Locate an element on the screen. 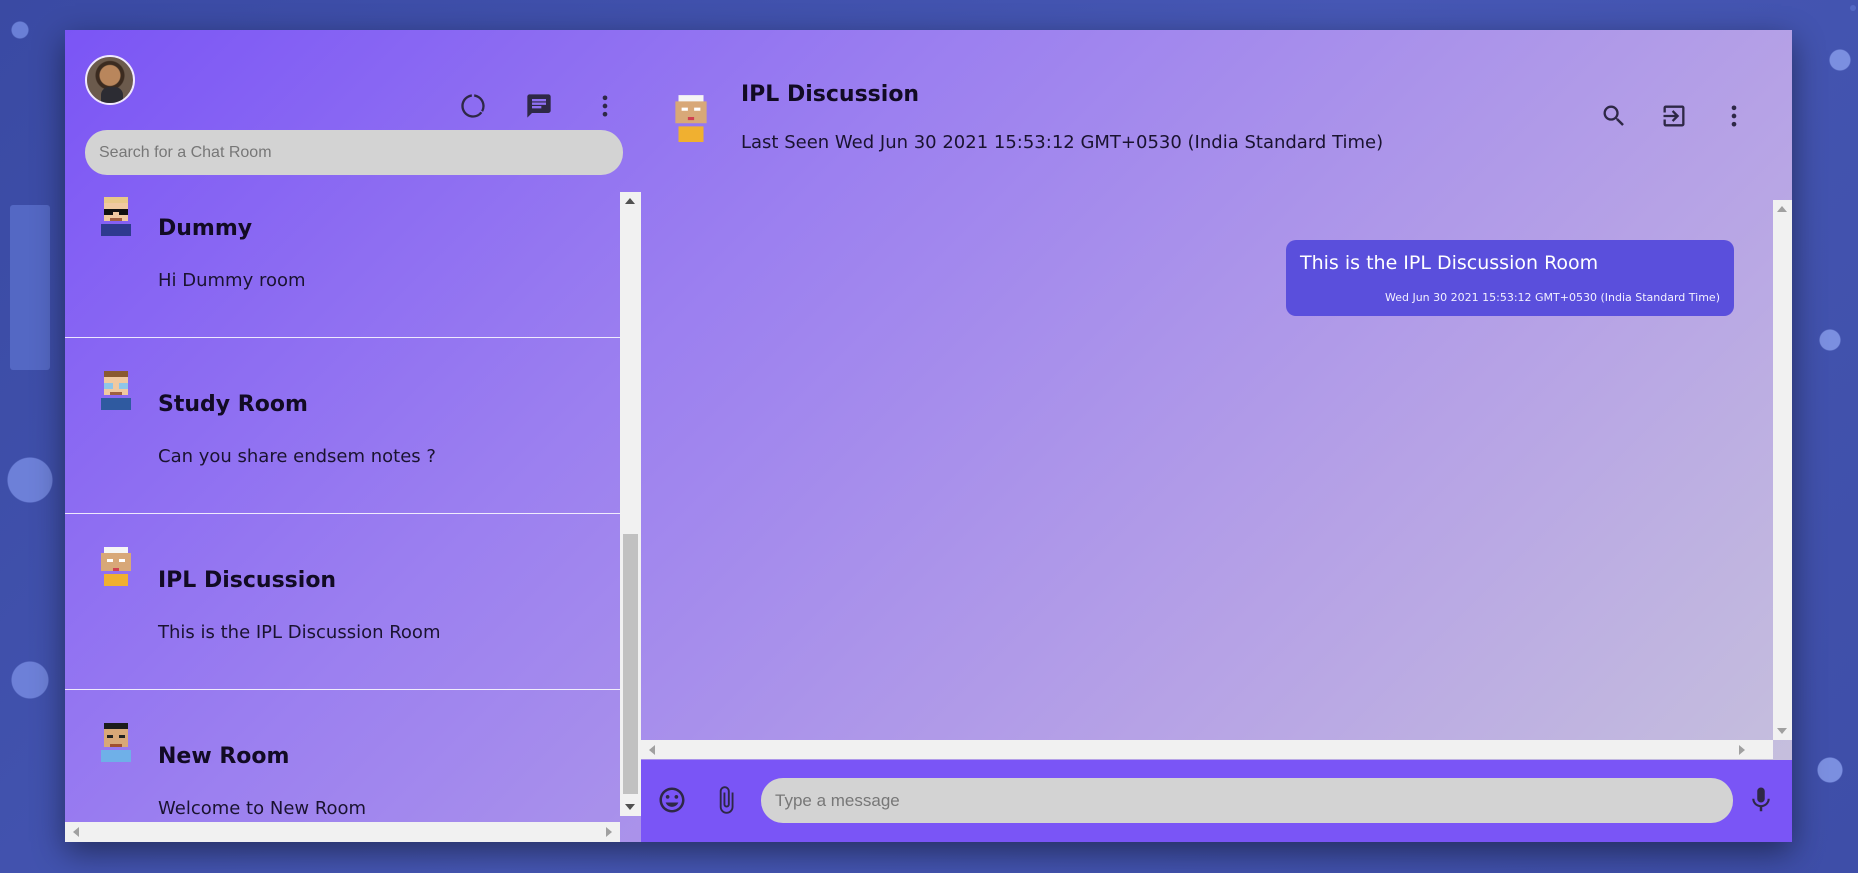 The image size is (1858, 873). room-last-message: Welcome to New Room is located at coordinates (262, 807).